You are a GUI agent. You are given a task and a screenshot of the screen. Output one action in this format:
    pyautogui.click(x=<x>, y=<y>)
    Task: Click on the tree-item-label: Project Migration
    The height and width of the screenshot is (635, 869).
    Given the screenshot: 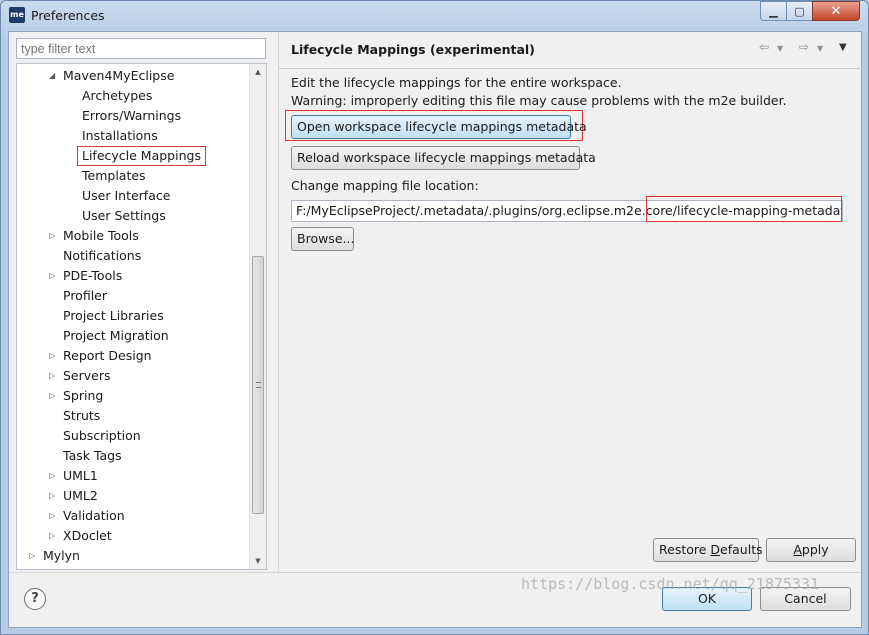 What is the action you would take?
    pyautogui.click(x=116, y=335)
    